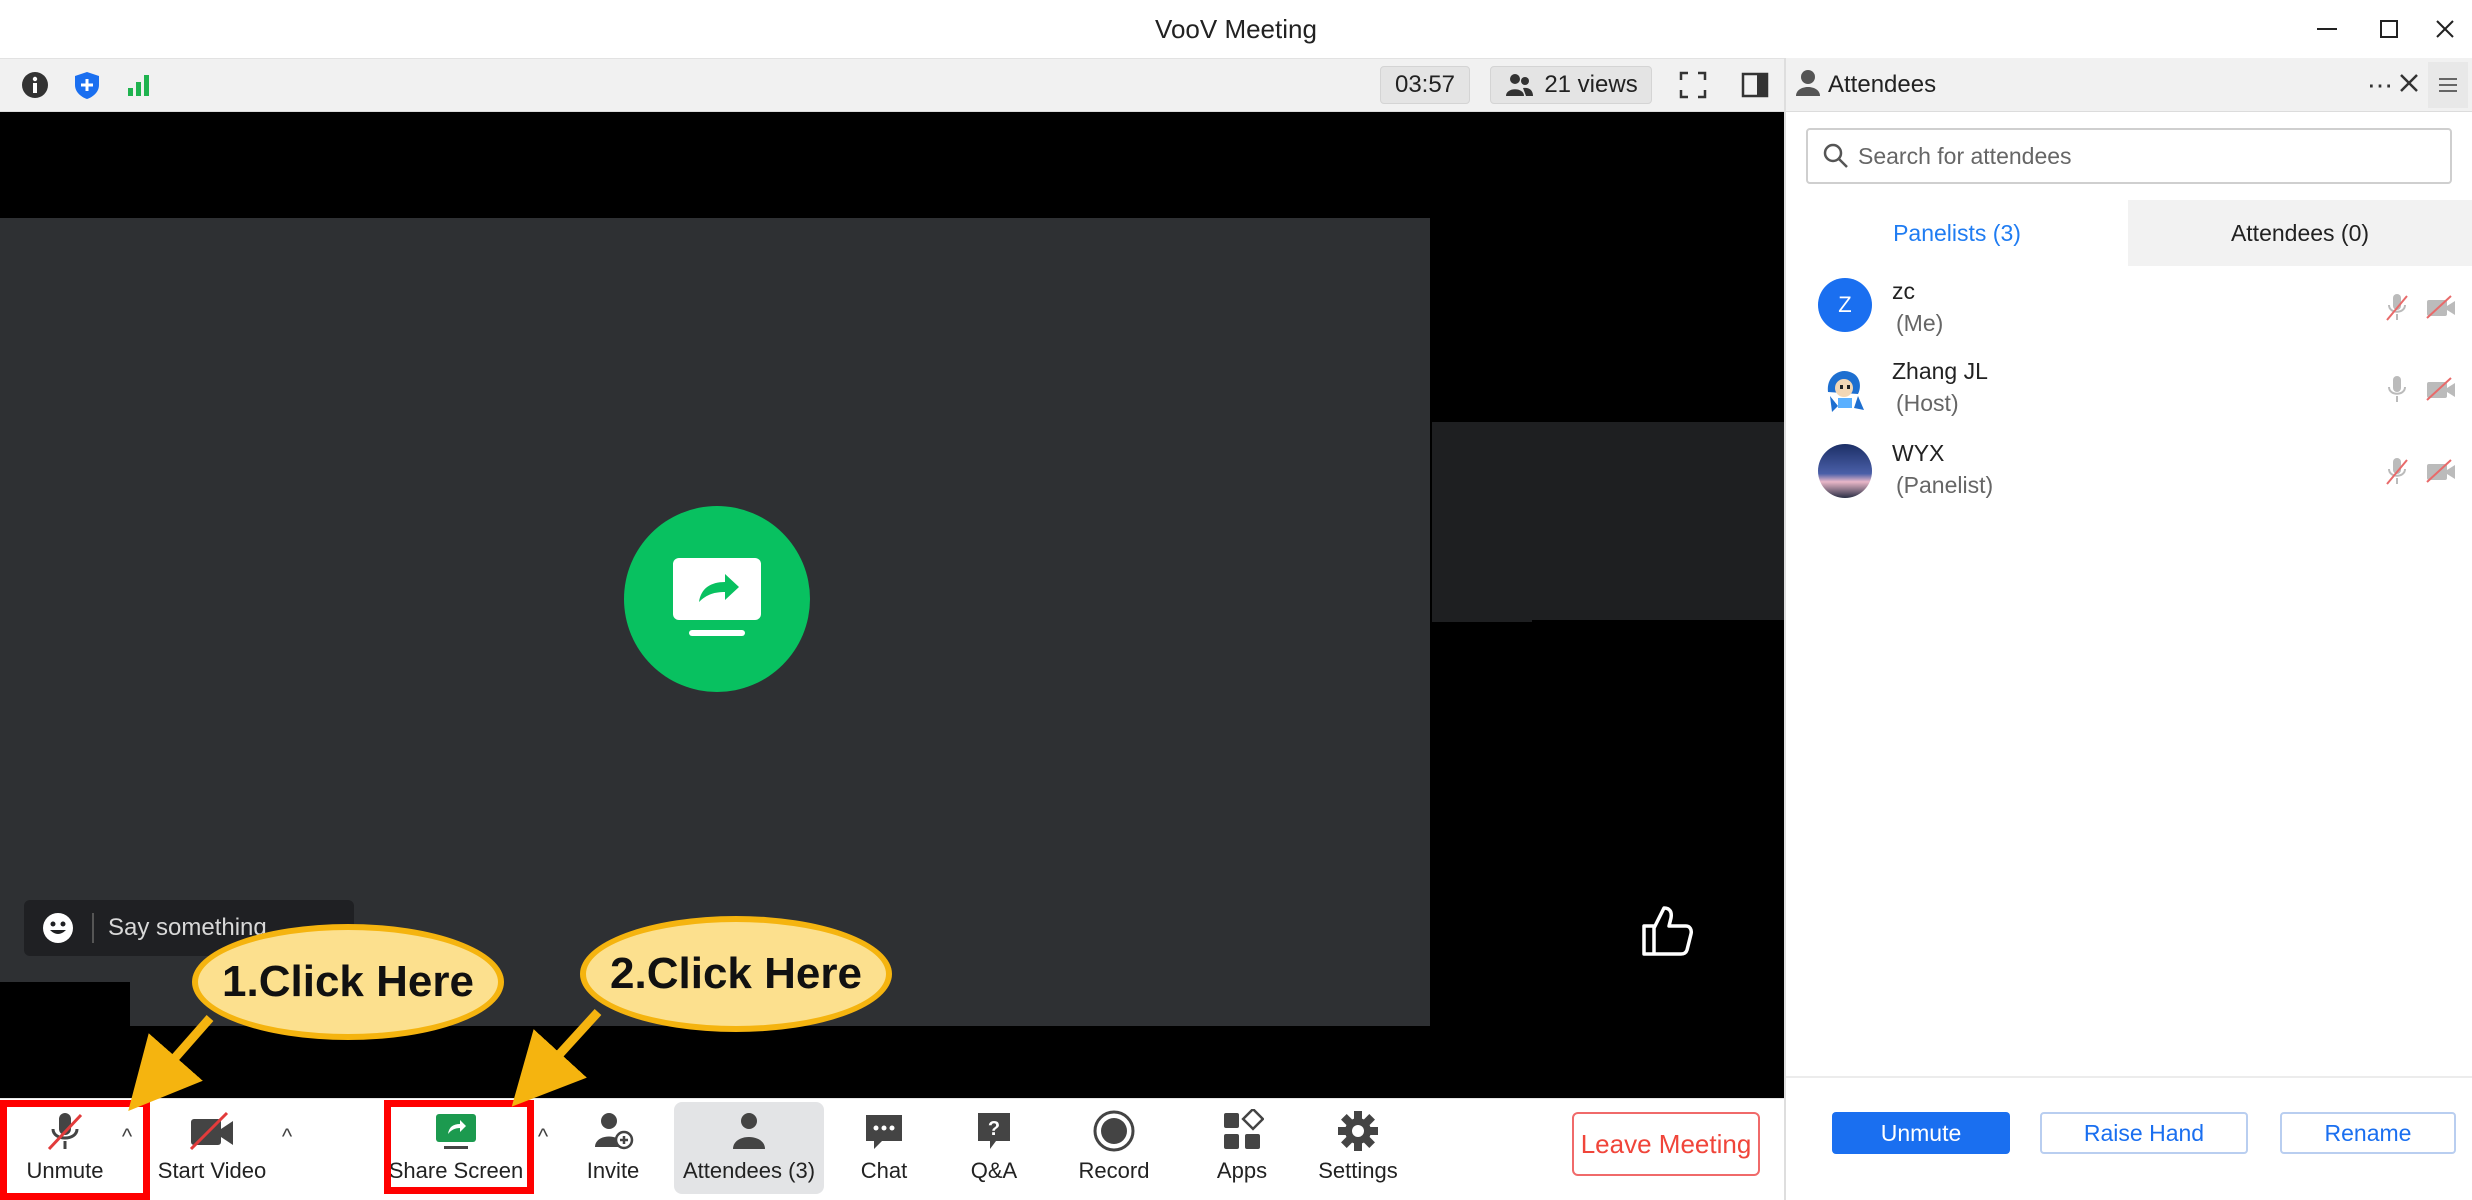 This screenshot has width=2472, height=1200. What do you see at coordinates (2397, 389) in the screenshot?
I see `mic-icon` at bounding box center [2397, 389].